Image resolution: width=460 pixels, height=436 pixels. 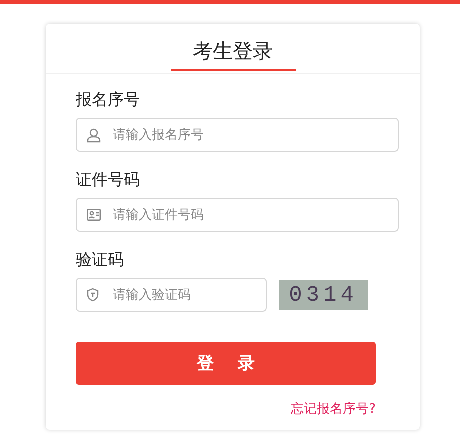 What do you see at coordinates (108, 100) in the screenshot?
I see `field-label: 报名序号` at bounding box center [108, 100].